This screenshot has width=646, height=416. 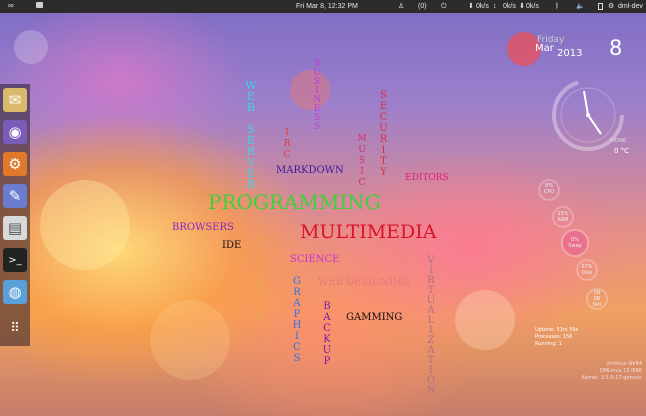 I want to click on uptime: Uptime: 31m 59s, so click(x=557, y=330).